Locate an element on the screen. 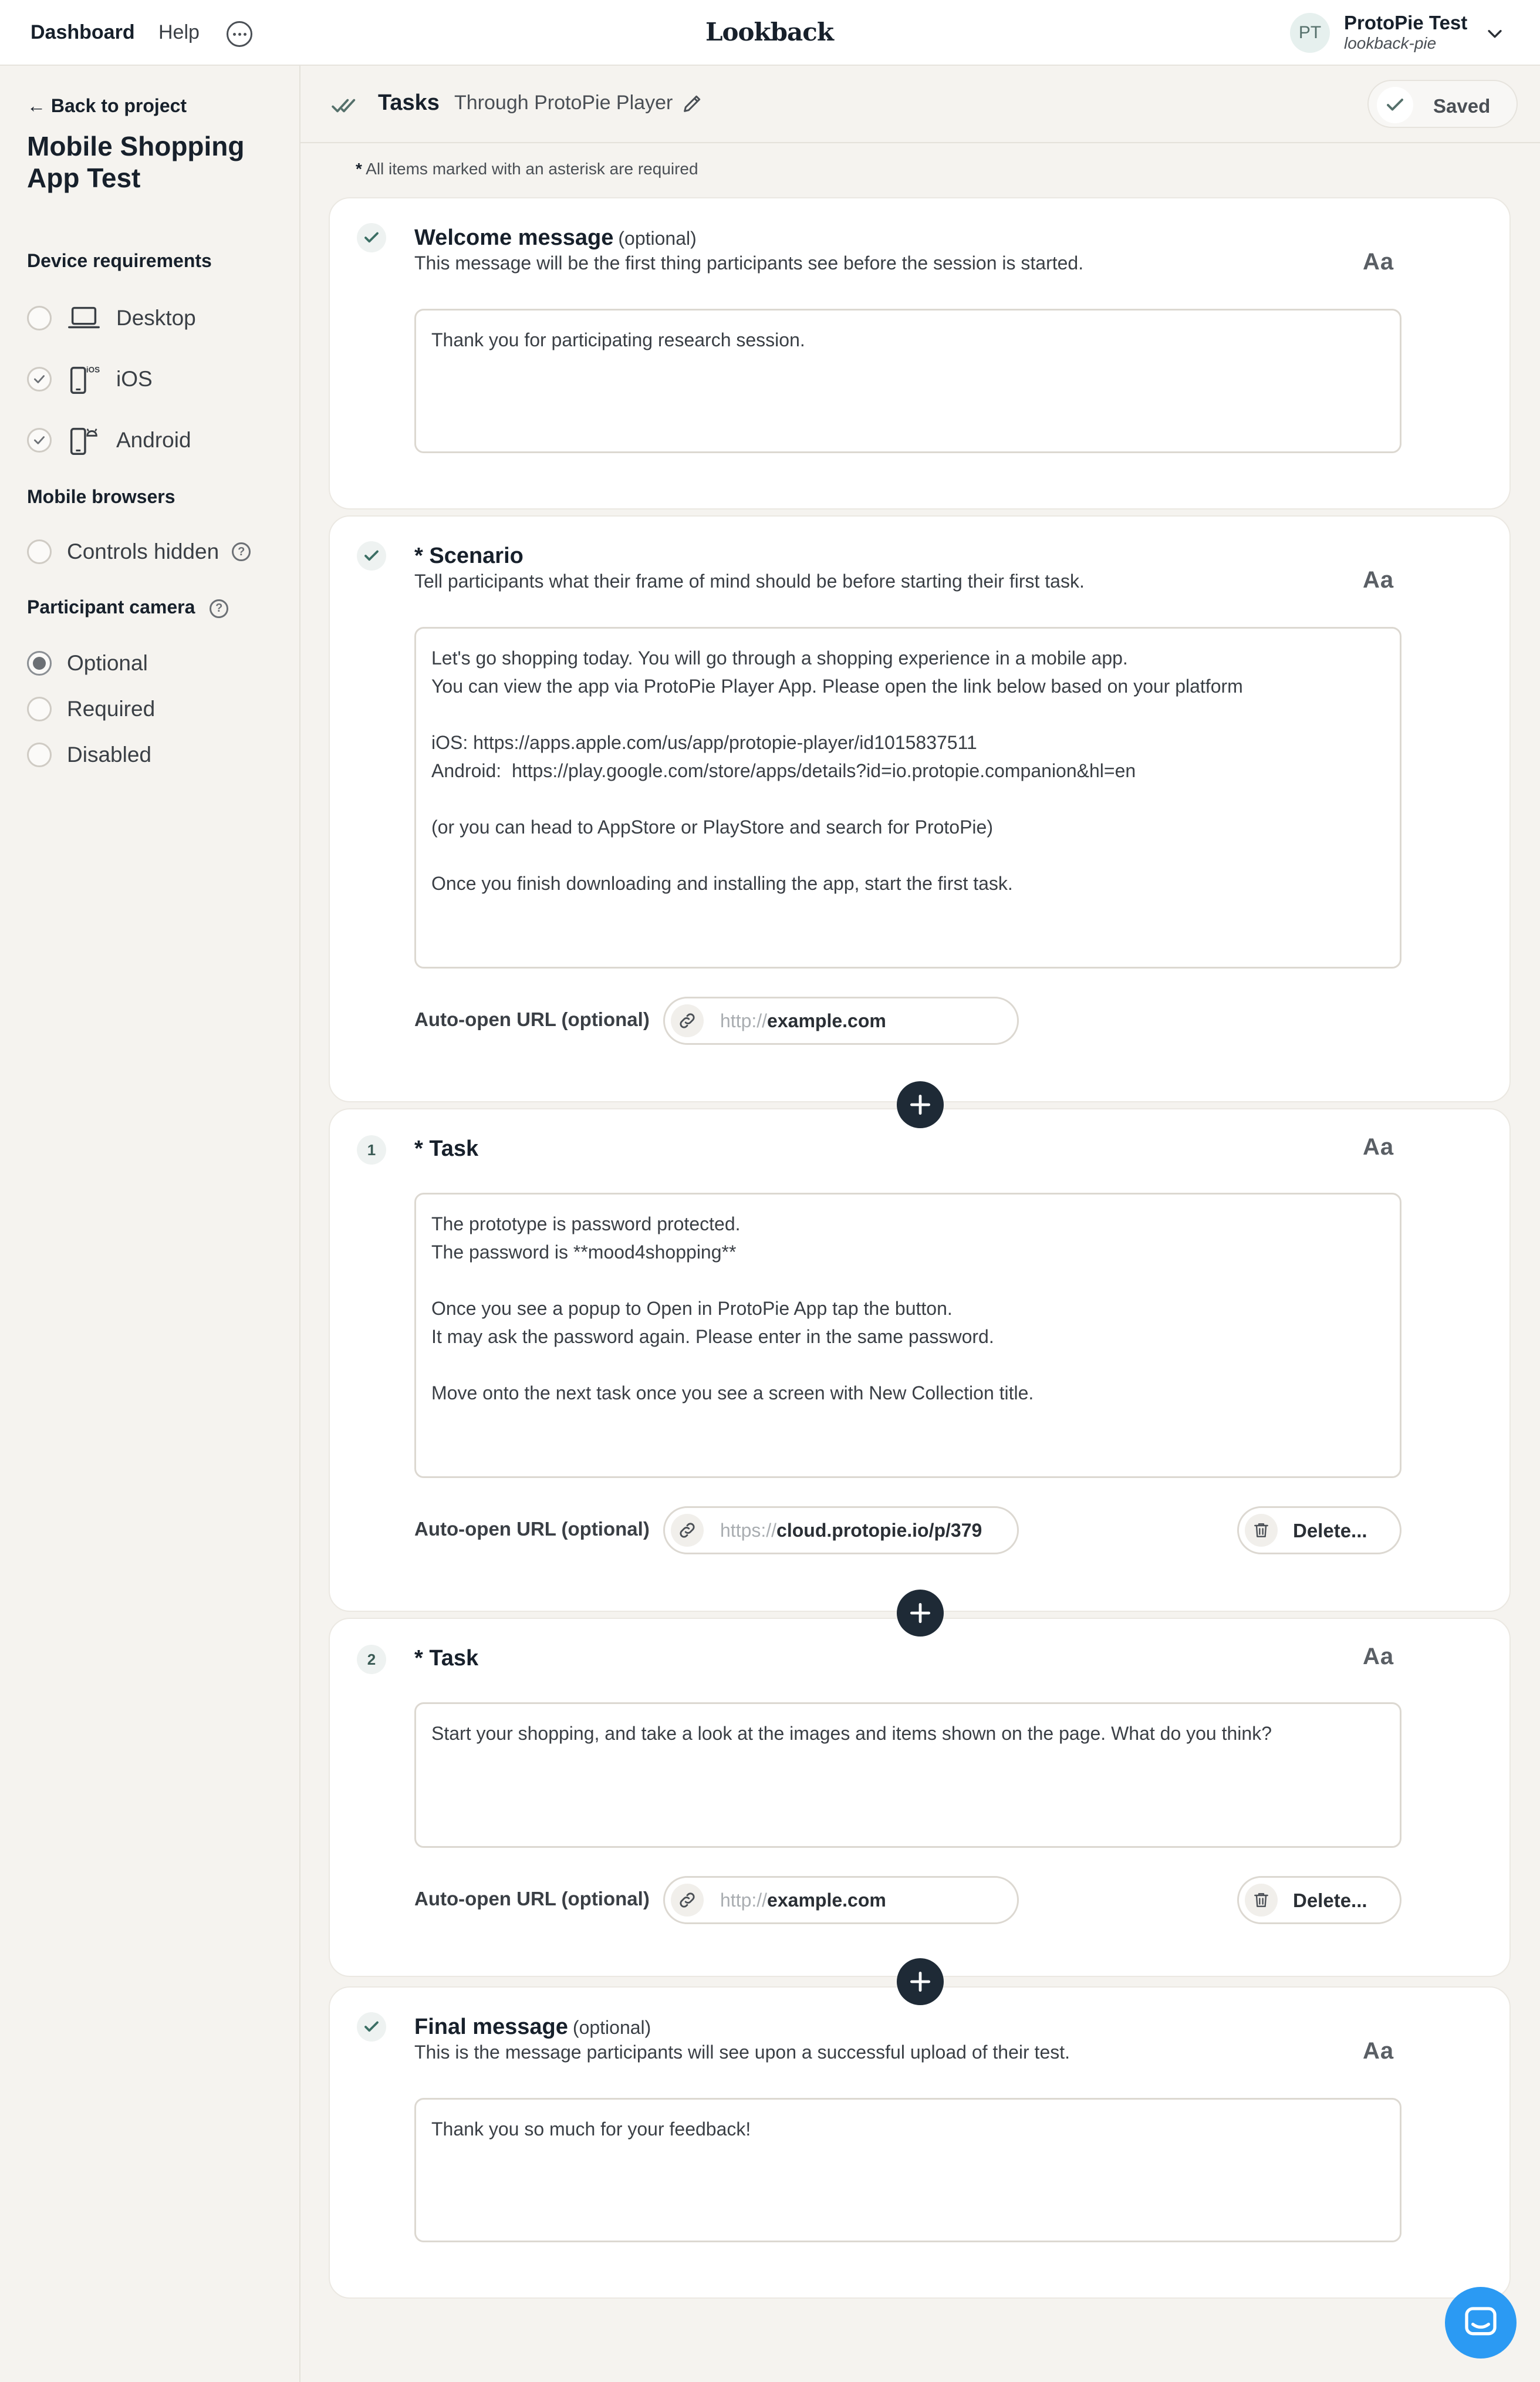  url-host: cloud.protopie.io/p/379 is located at coordinates (879, 1530).